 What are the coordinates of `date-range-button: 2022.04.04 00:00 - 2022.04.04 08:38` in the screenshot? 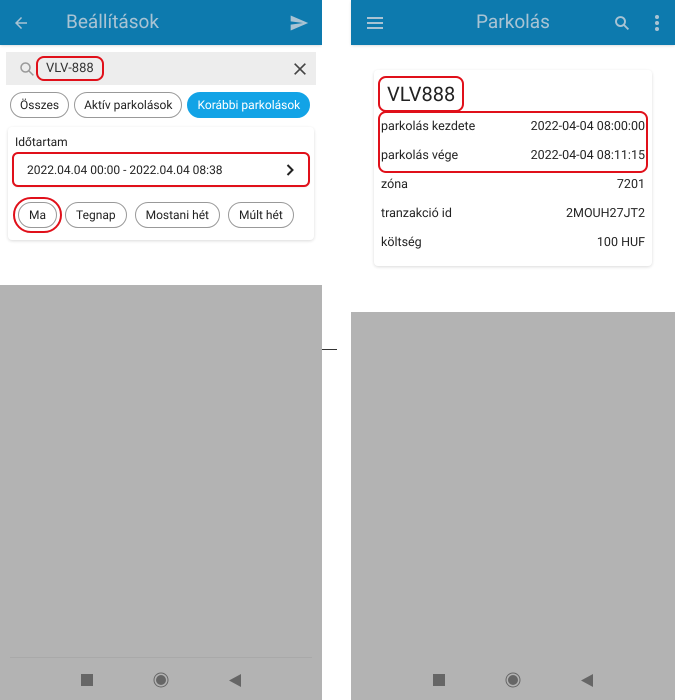 It's located at (161, 169).